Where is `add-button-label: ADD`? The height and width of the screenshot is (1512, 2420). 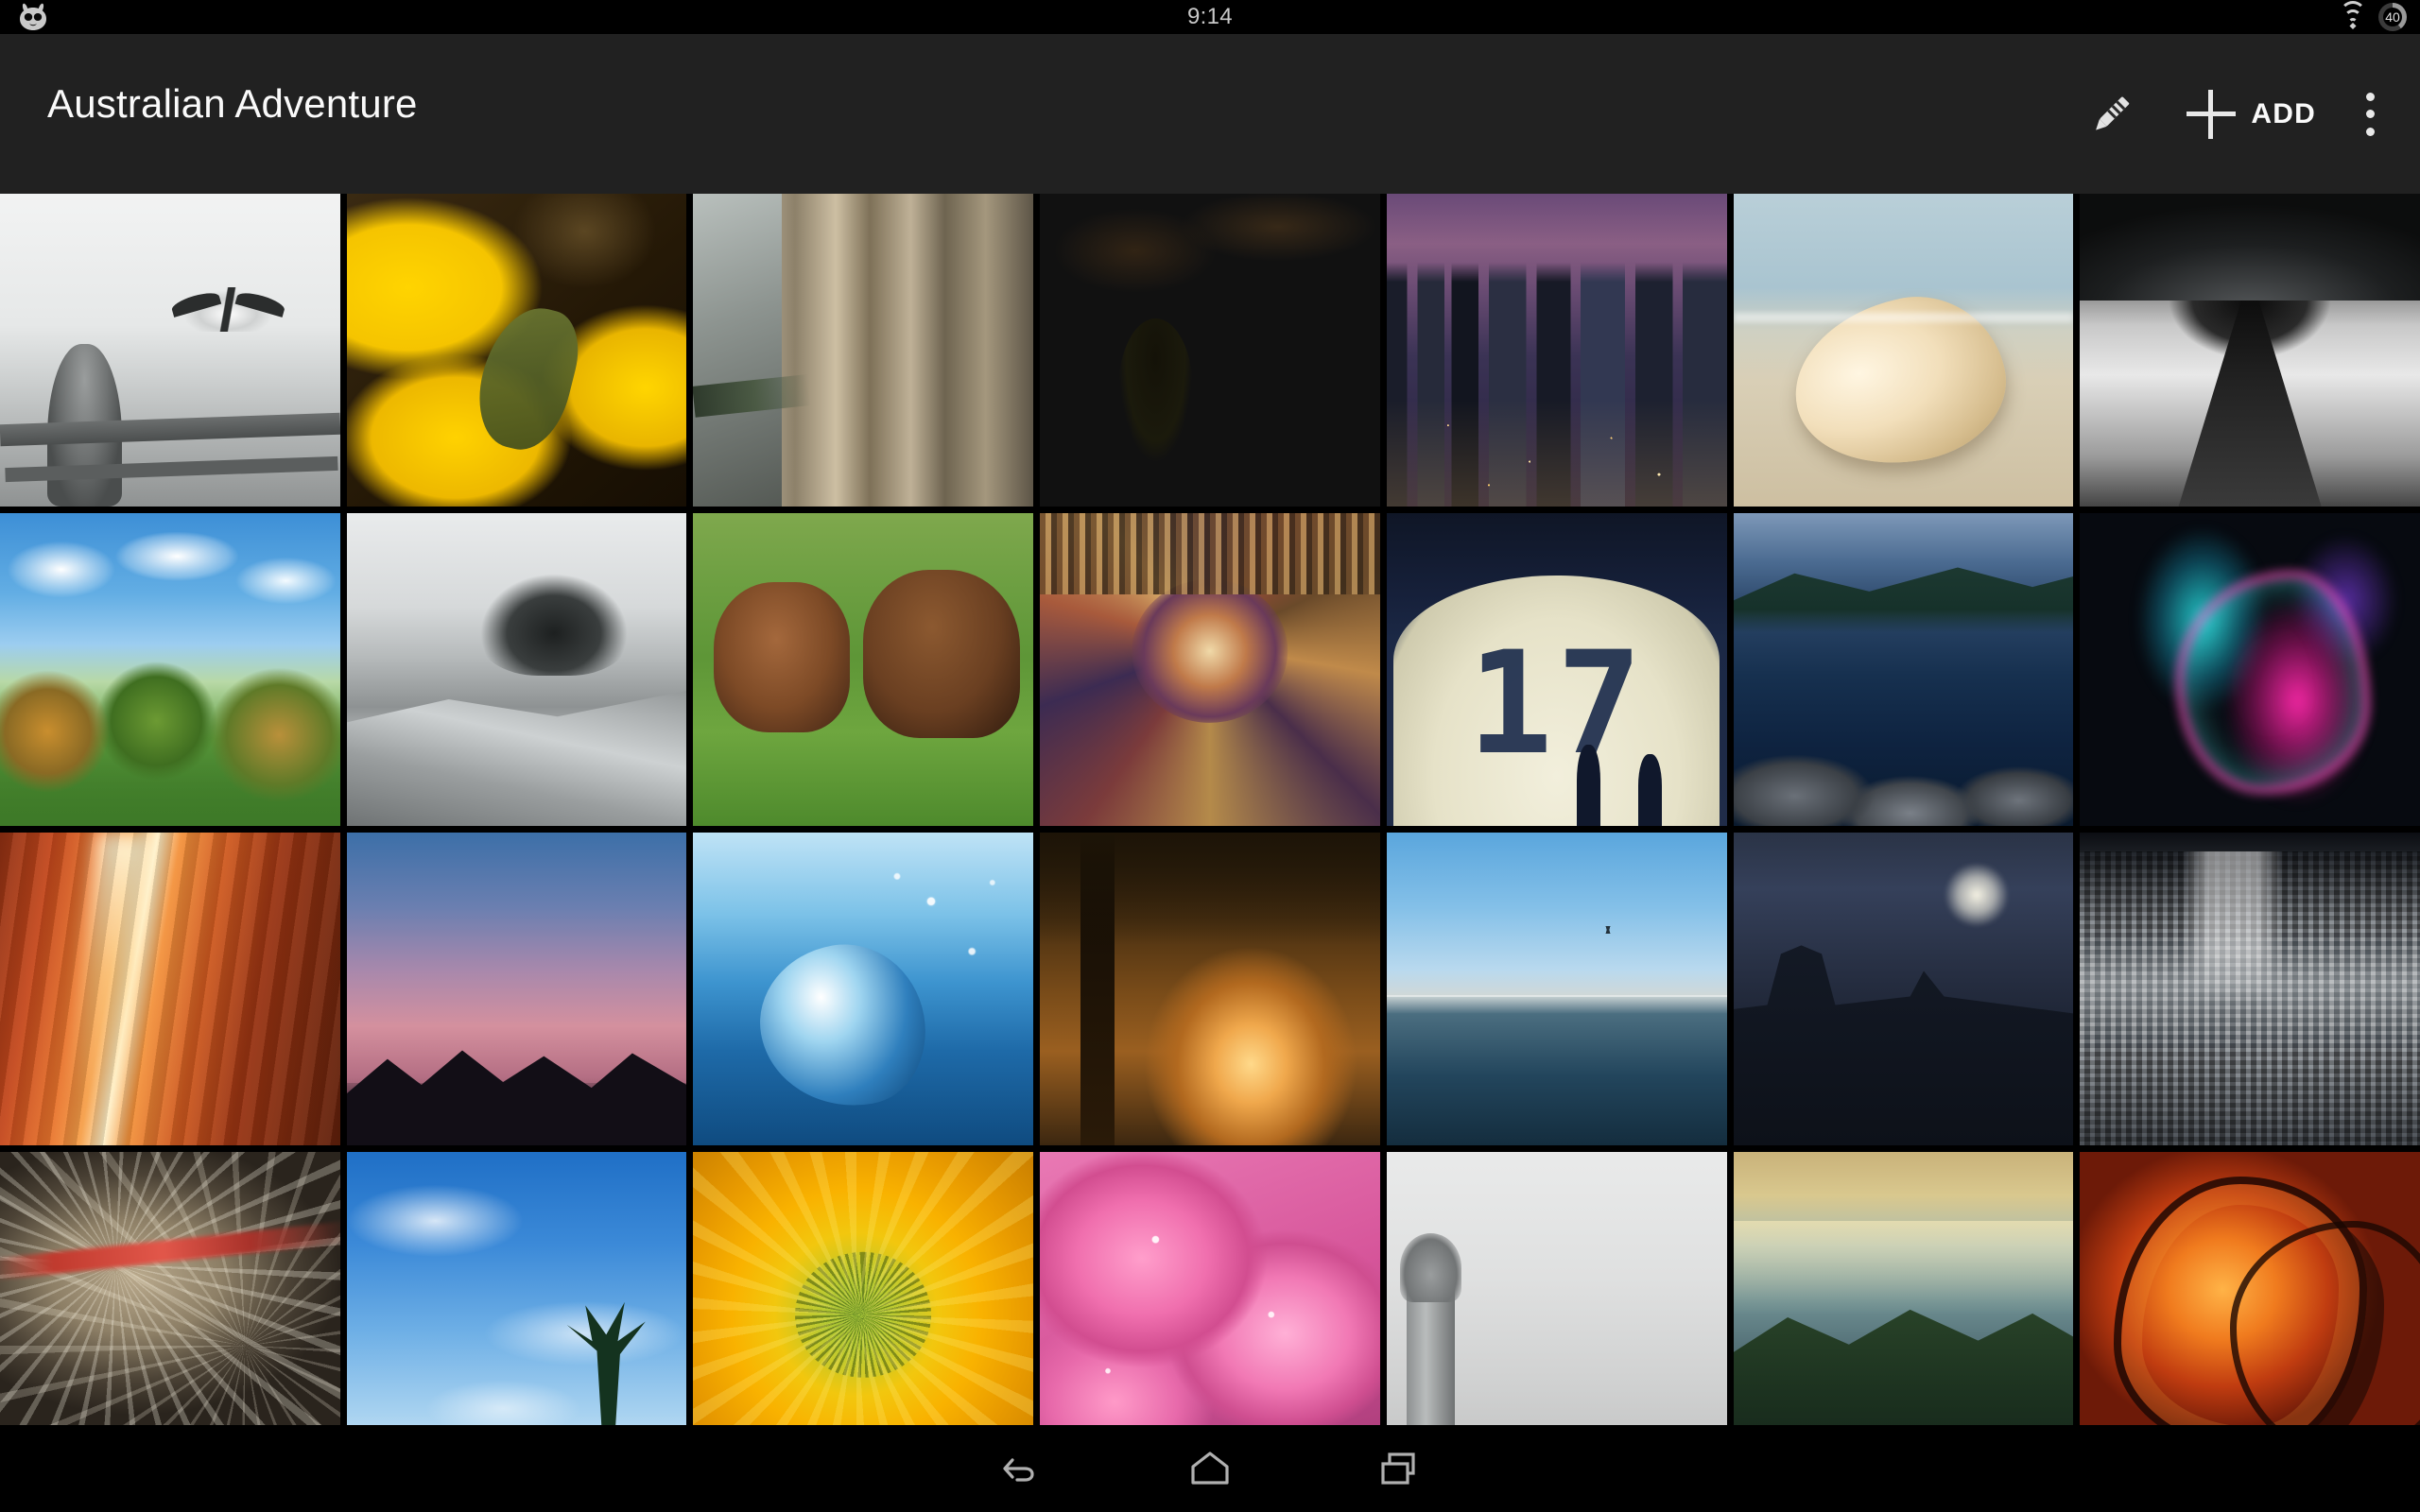
add-button-label: ADD is located at coordinates (2283, 113).